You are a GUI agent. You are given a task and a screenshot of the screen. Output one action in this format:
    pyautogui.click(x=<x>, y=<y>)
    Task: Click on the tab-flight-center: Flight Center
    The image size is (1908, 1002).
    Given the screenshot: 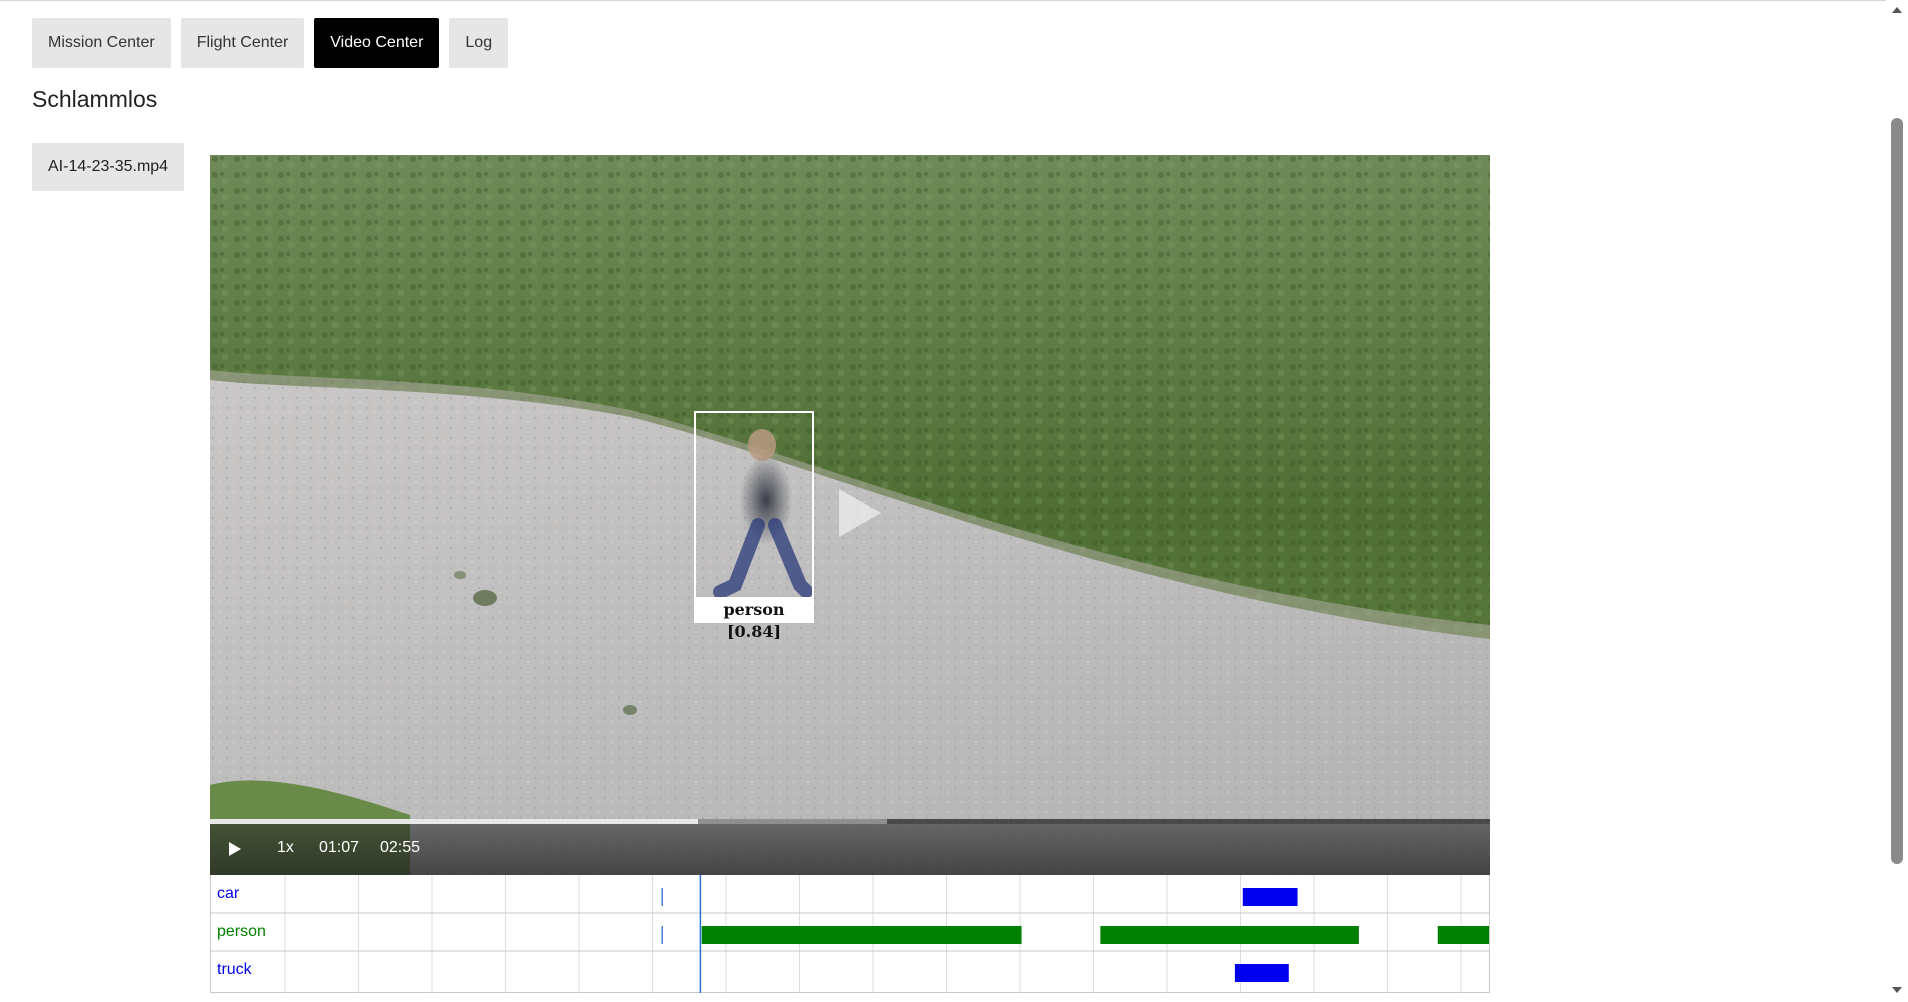 What is the action you would take?
    pyautogui.click(x=242, y=43)
    